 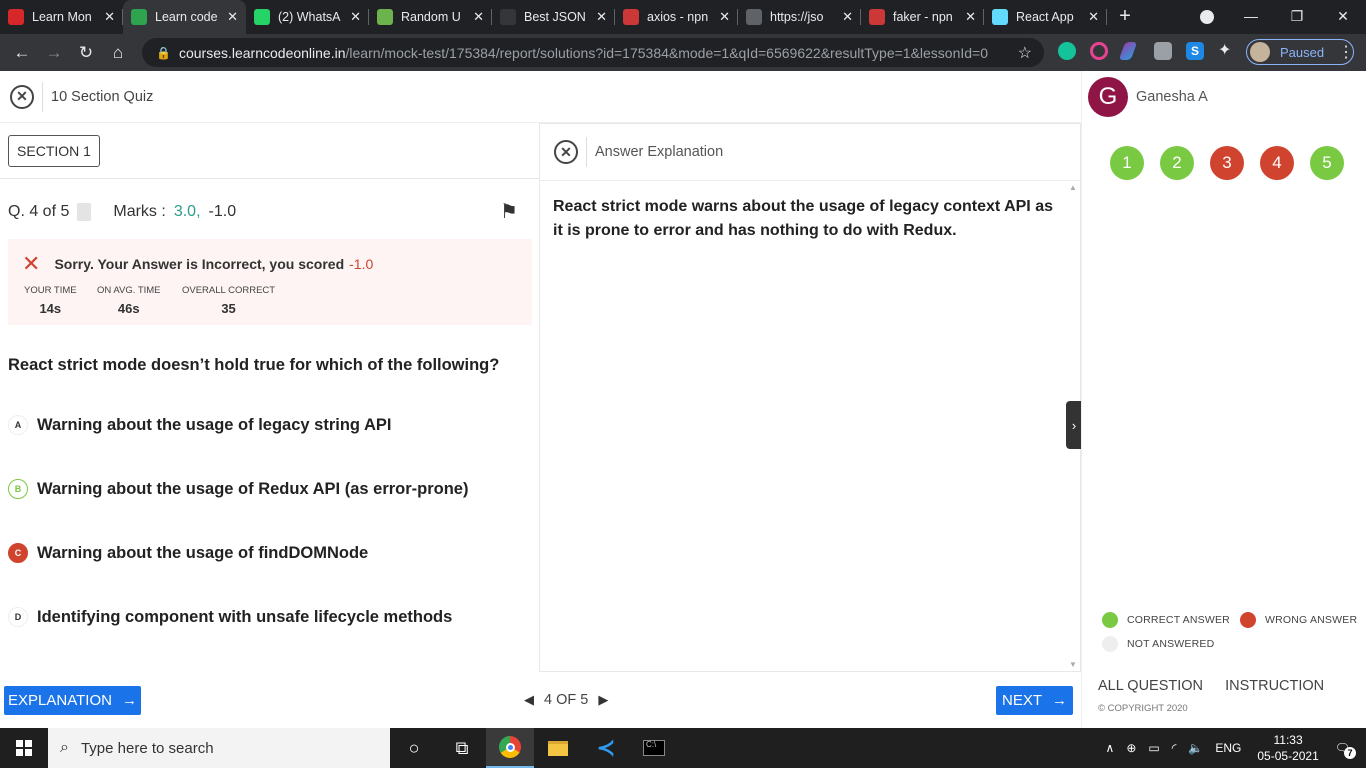 I want to click on lock-icon: 🔒, so click(x=163, y=52).